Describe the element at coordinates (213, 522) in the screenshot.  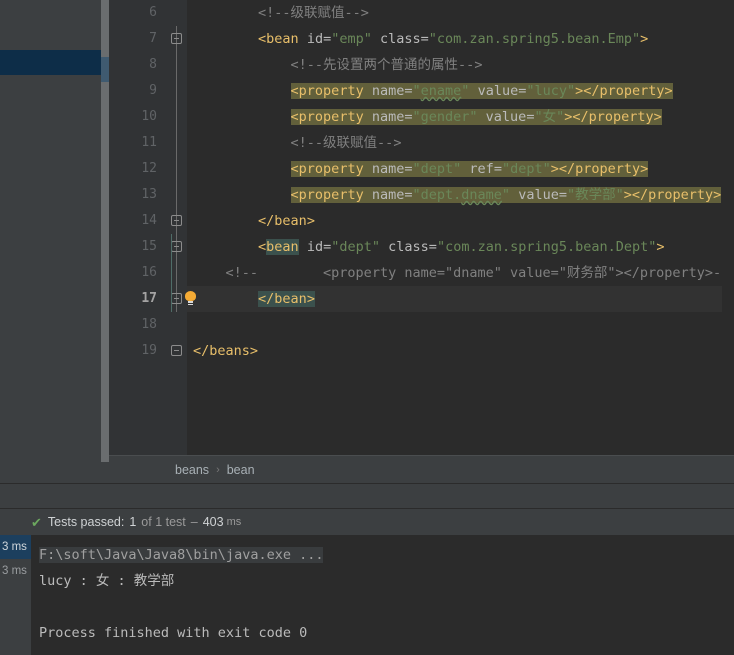
I see `tests-duration-value: 403` at that location.